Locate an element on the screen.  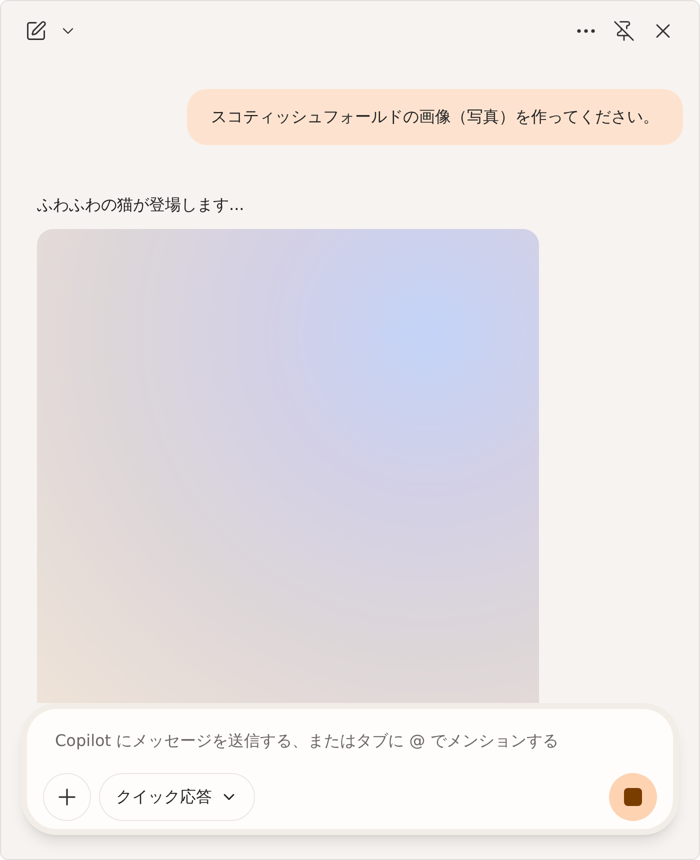
unpin-icon is located at coordinates (624, 31).